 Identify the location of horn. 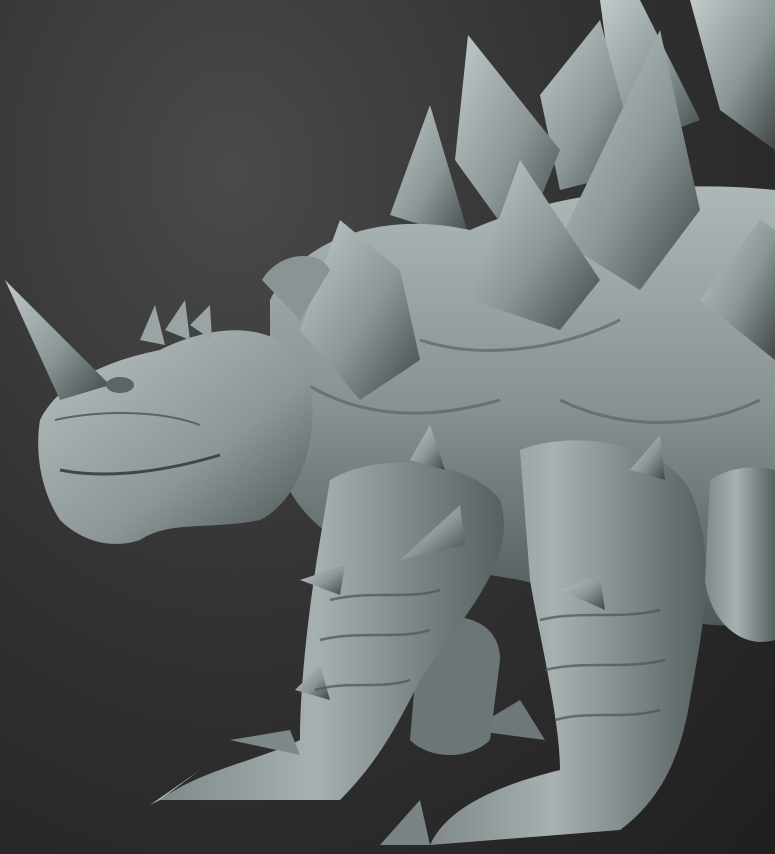
(57, 340).